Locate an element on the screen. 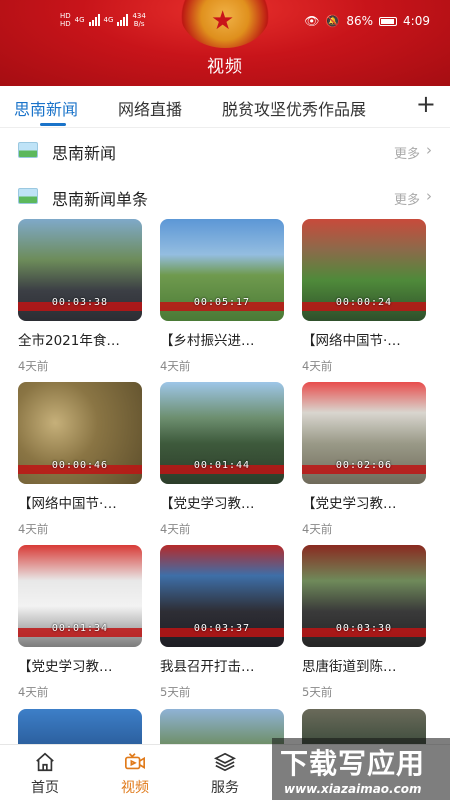 The width and height of the screenshot is (450, 800). video-card: 00:03:30 思唐街道到陈… 5天前 is located at coordinates (364, 622).